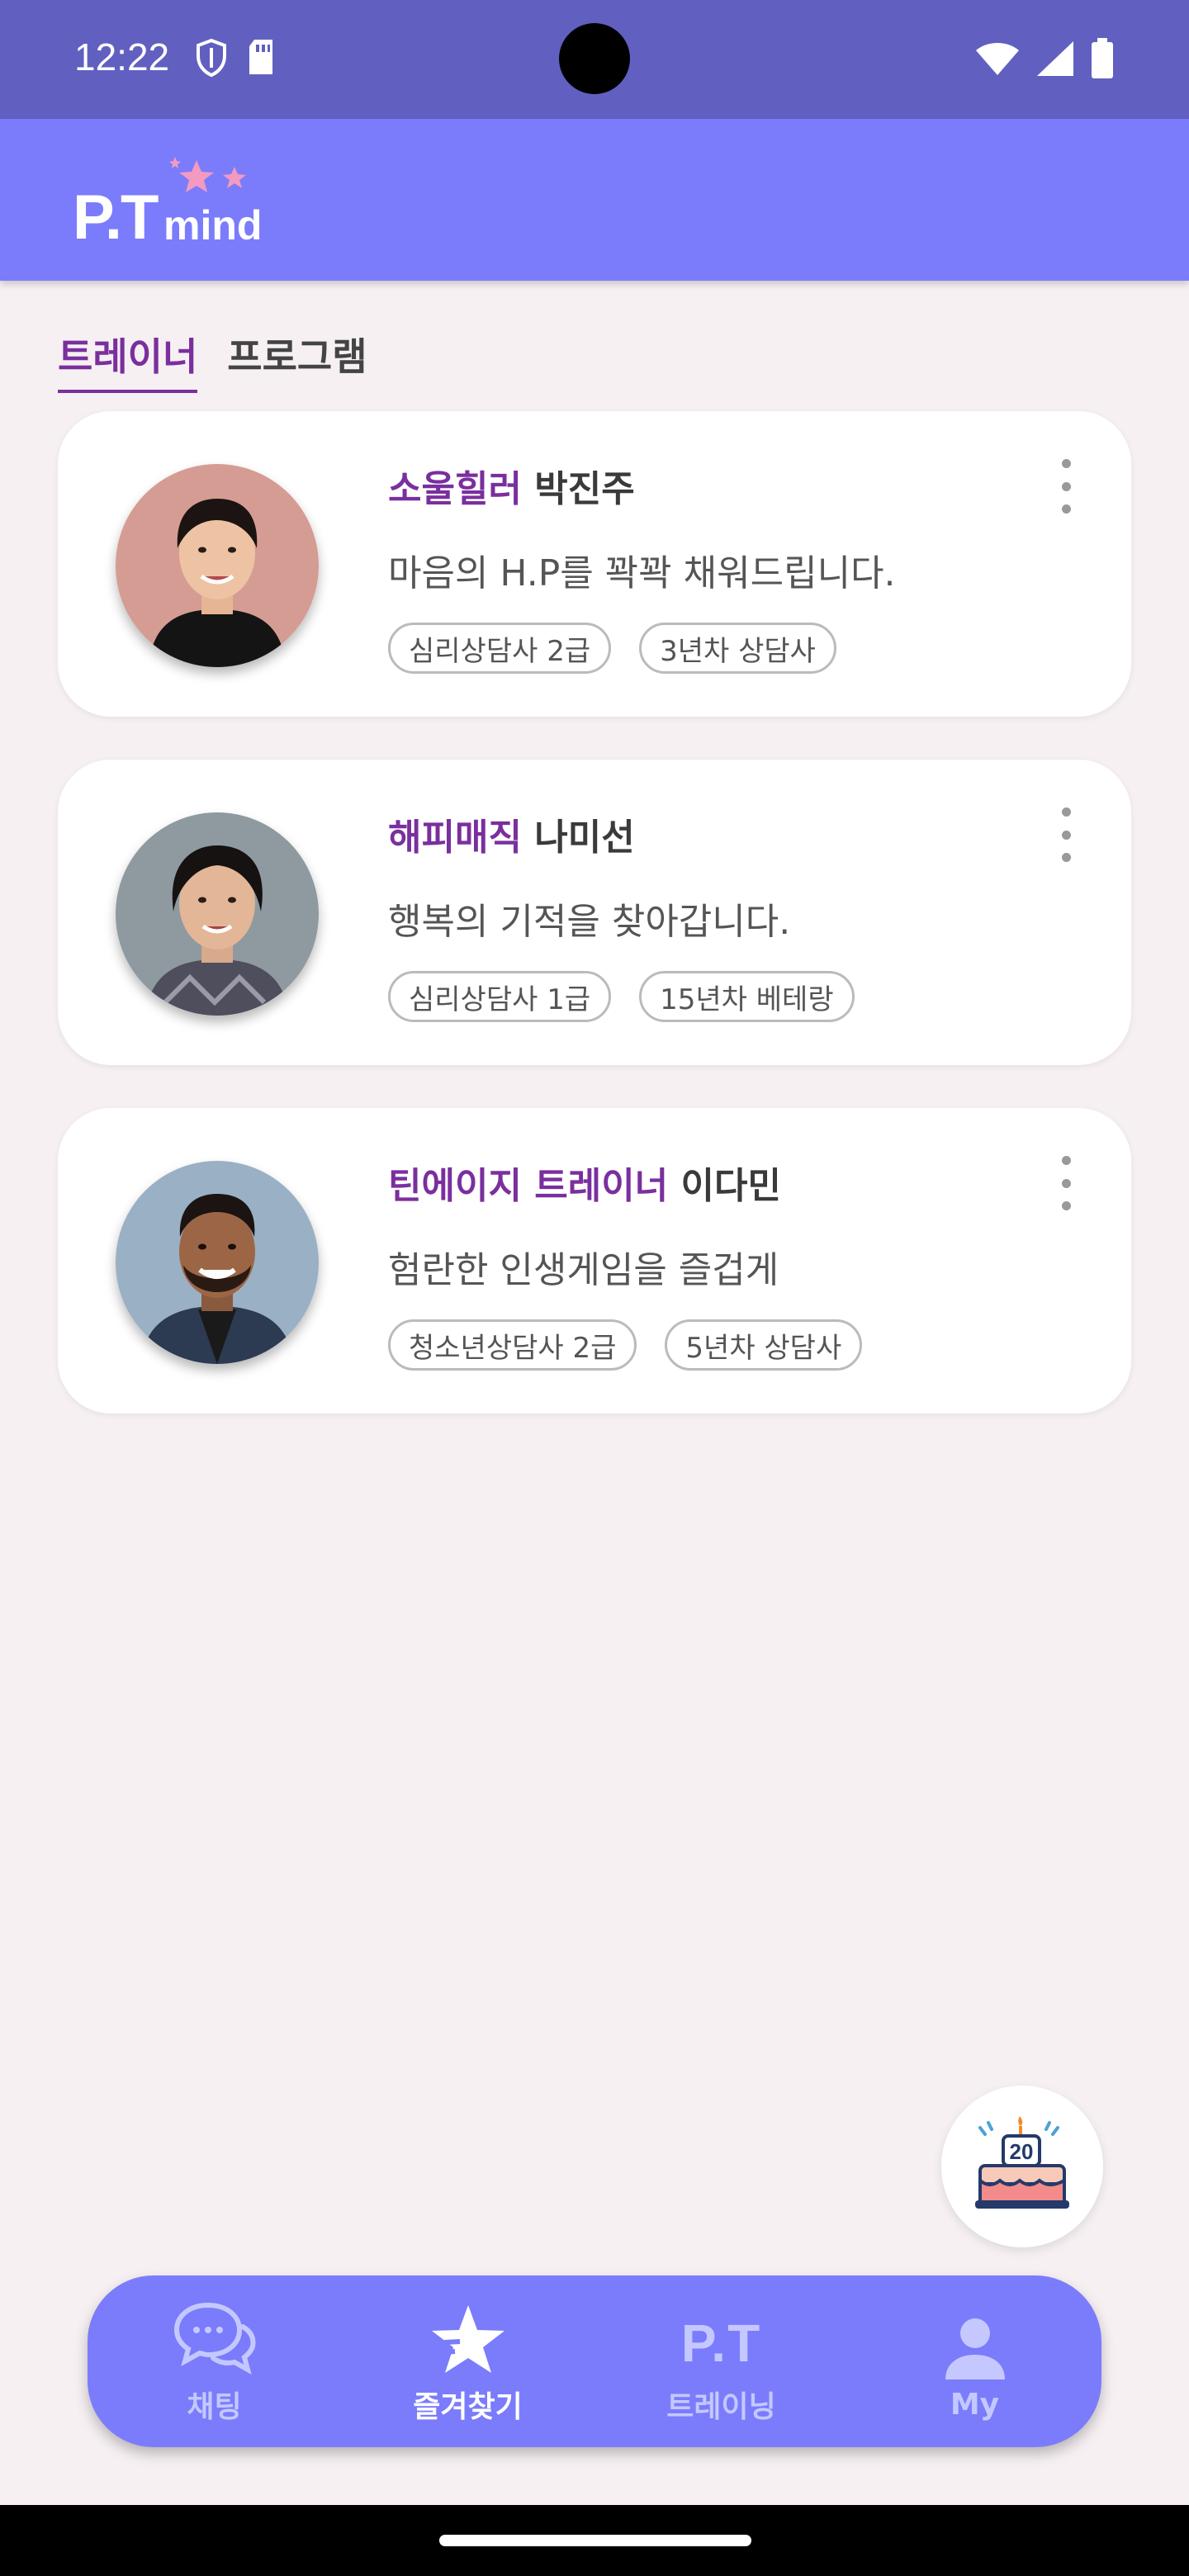 Image resolution: width=1189 pixels, height=2576 pixels. What do you see at coordinates (455, 838) in the screenshot?
I see `trainer-nickname: 해피매직` at bounding box center [455, 838].